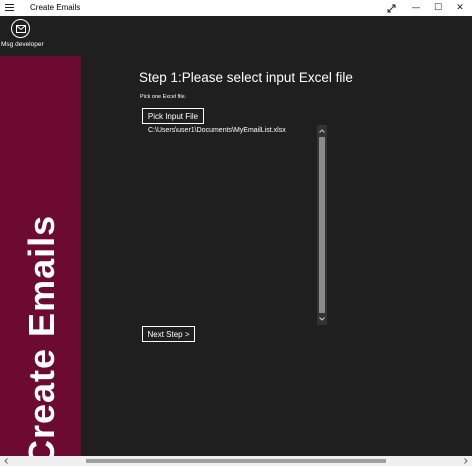 This screenshot has width=472, height=466. What do you see at coordinates (322, 131) in the screenshot?
I see `scroll-up-icon` at bounding box center [322, 131].